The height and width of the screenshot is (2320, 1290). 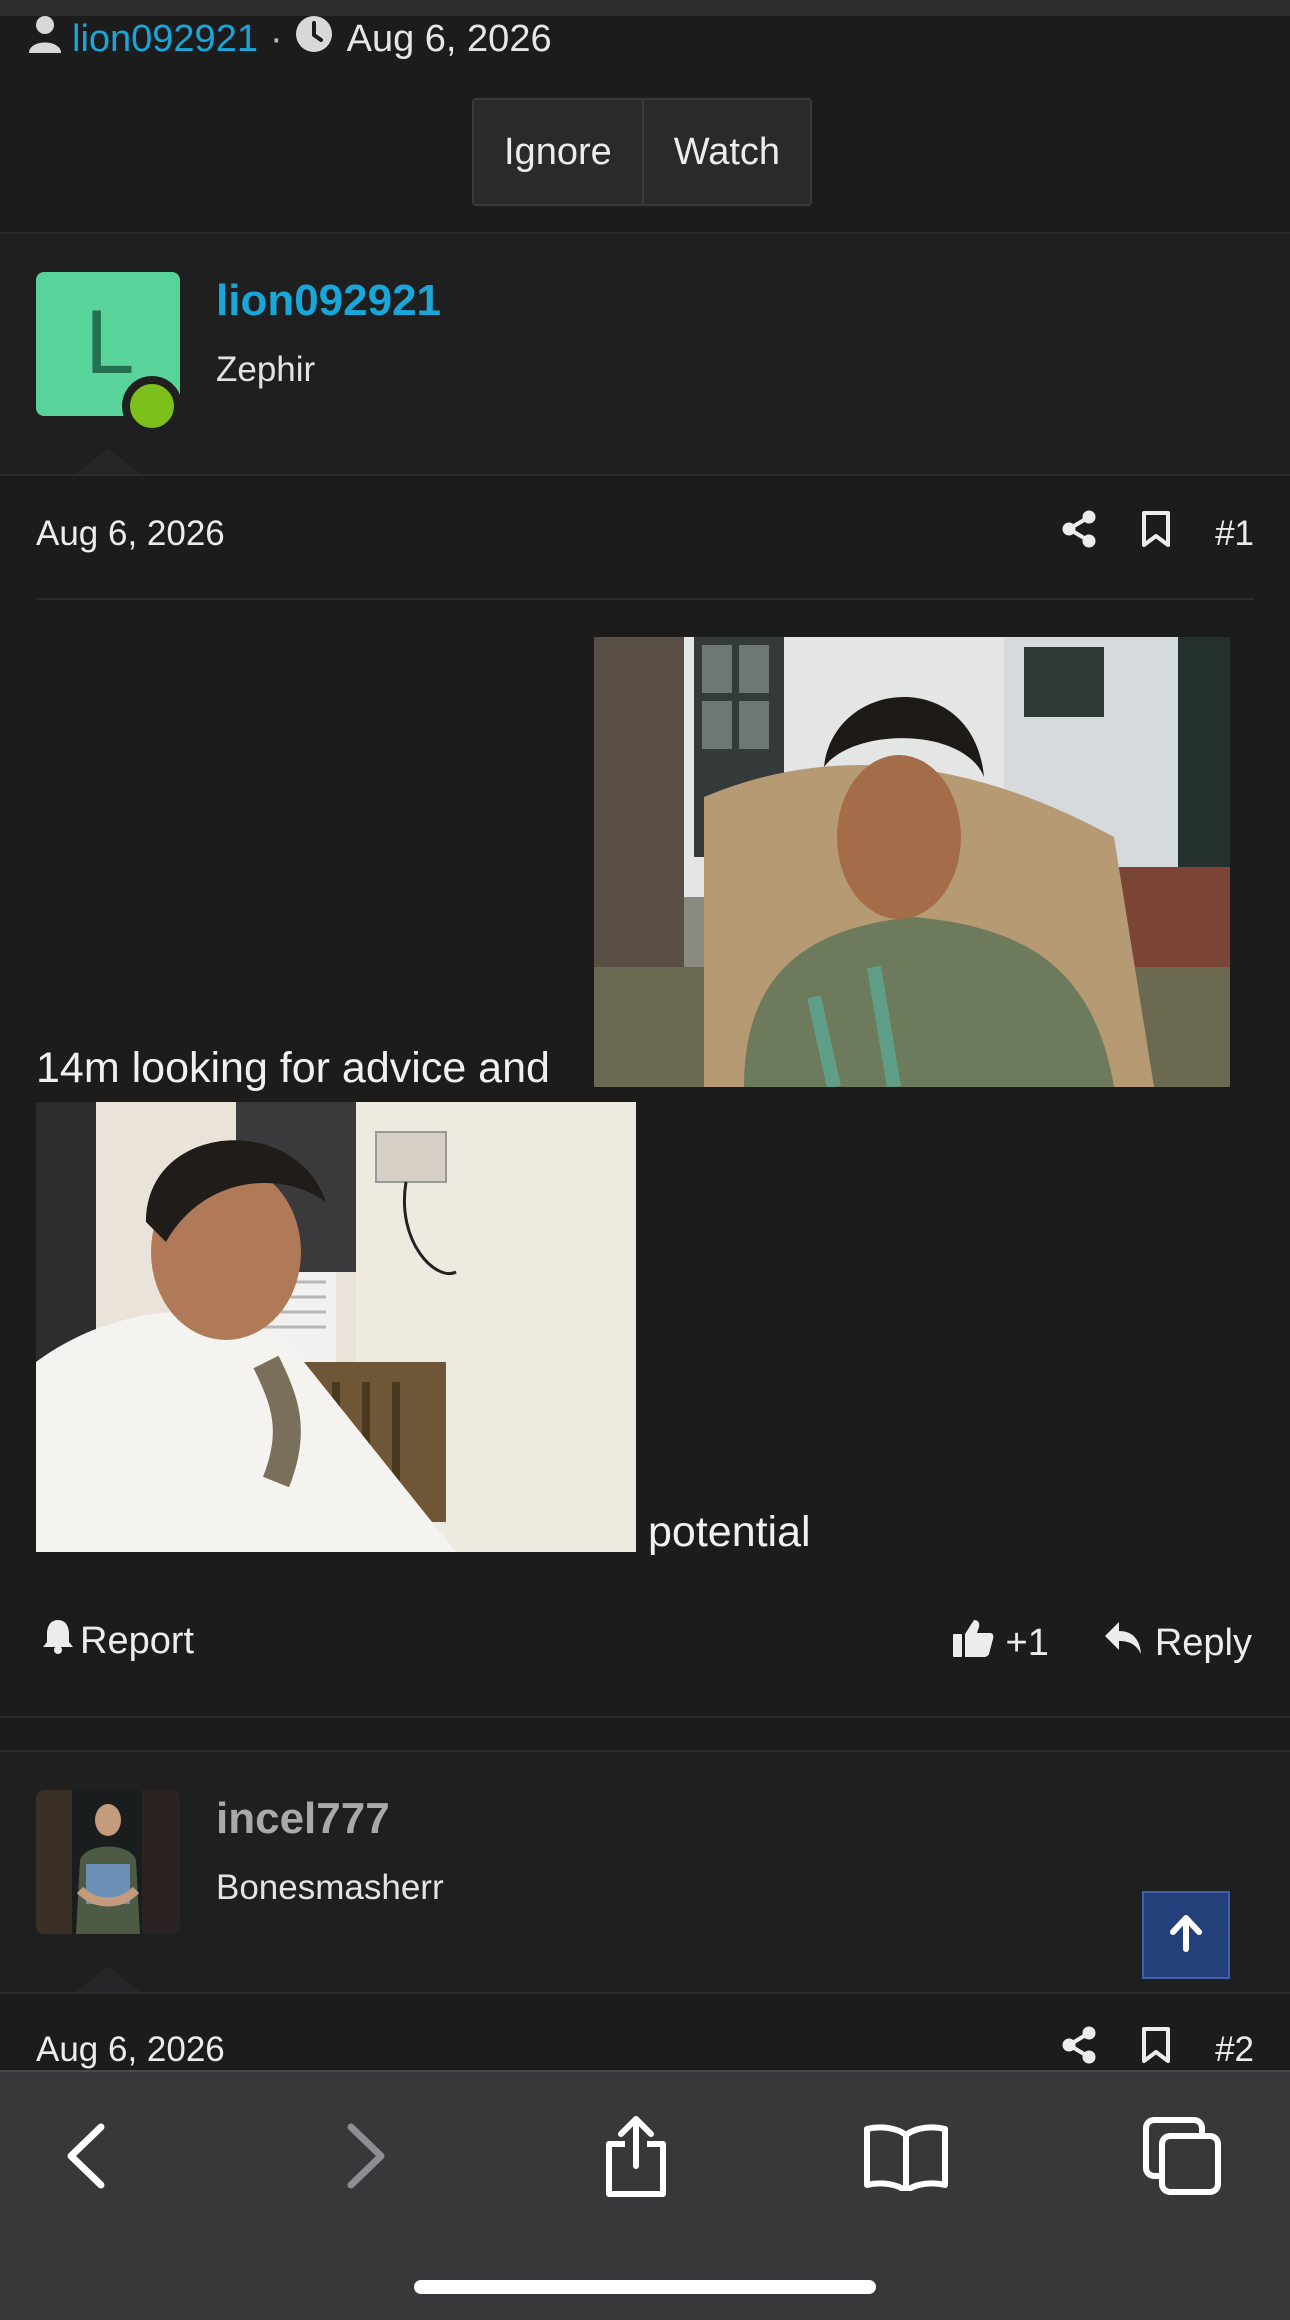 I want to click on post-number-link: #1, so click(x=1234, y=534).